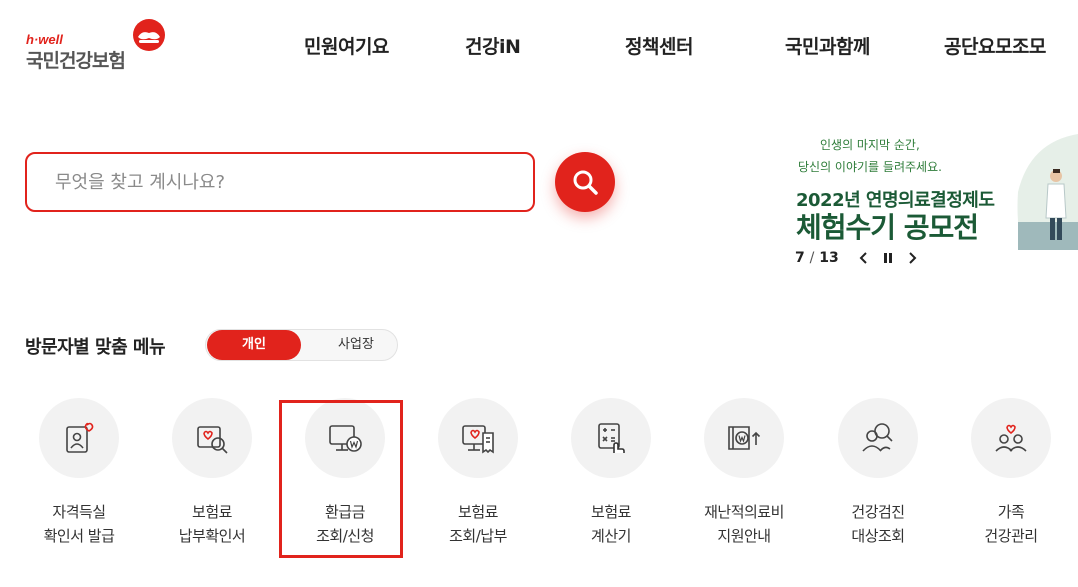 This screenshot has height=587, width=1078. I want to click on quick-label-line1: 자격득실, so click(79, 512).